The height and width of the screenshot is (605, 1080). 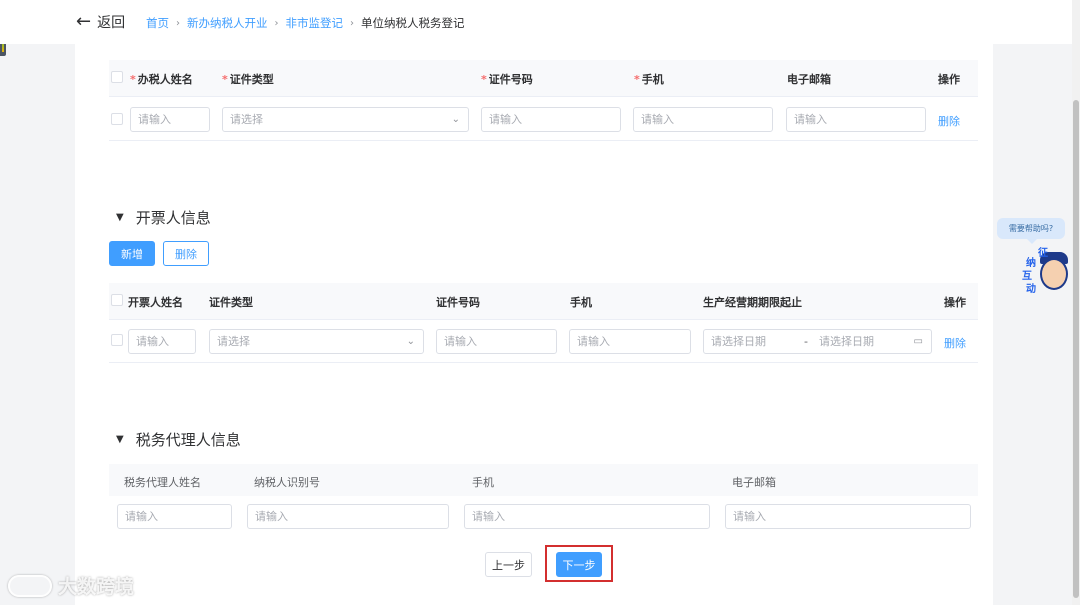 I want to click on issuer-row-checkbox, so click(x=117, y=340).